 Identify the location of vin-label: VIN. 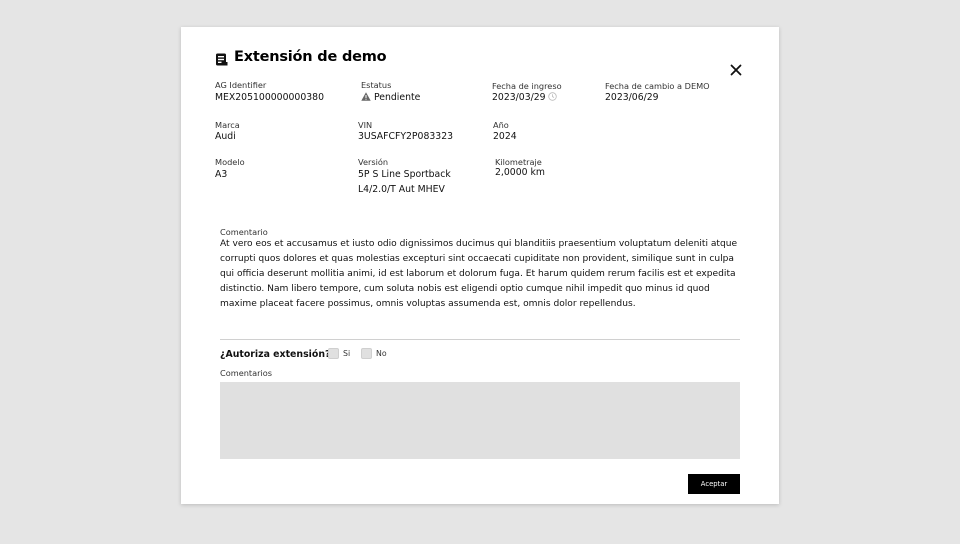
(365, 125).